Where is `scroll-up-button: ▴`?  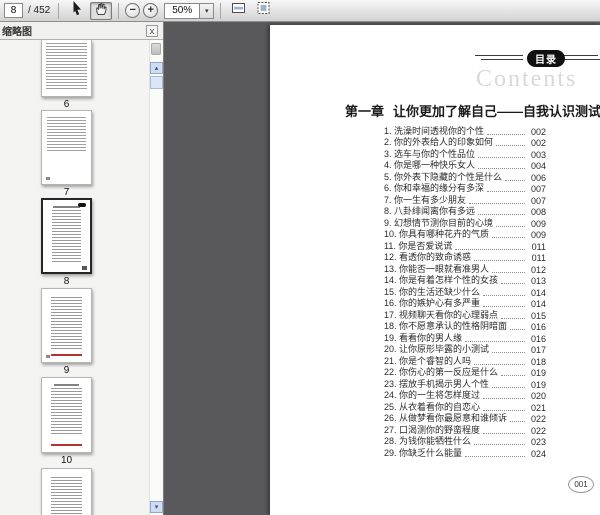 scroll-up-button: ▴ is located at coordinates (156, 68).